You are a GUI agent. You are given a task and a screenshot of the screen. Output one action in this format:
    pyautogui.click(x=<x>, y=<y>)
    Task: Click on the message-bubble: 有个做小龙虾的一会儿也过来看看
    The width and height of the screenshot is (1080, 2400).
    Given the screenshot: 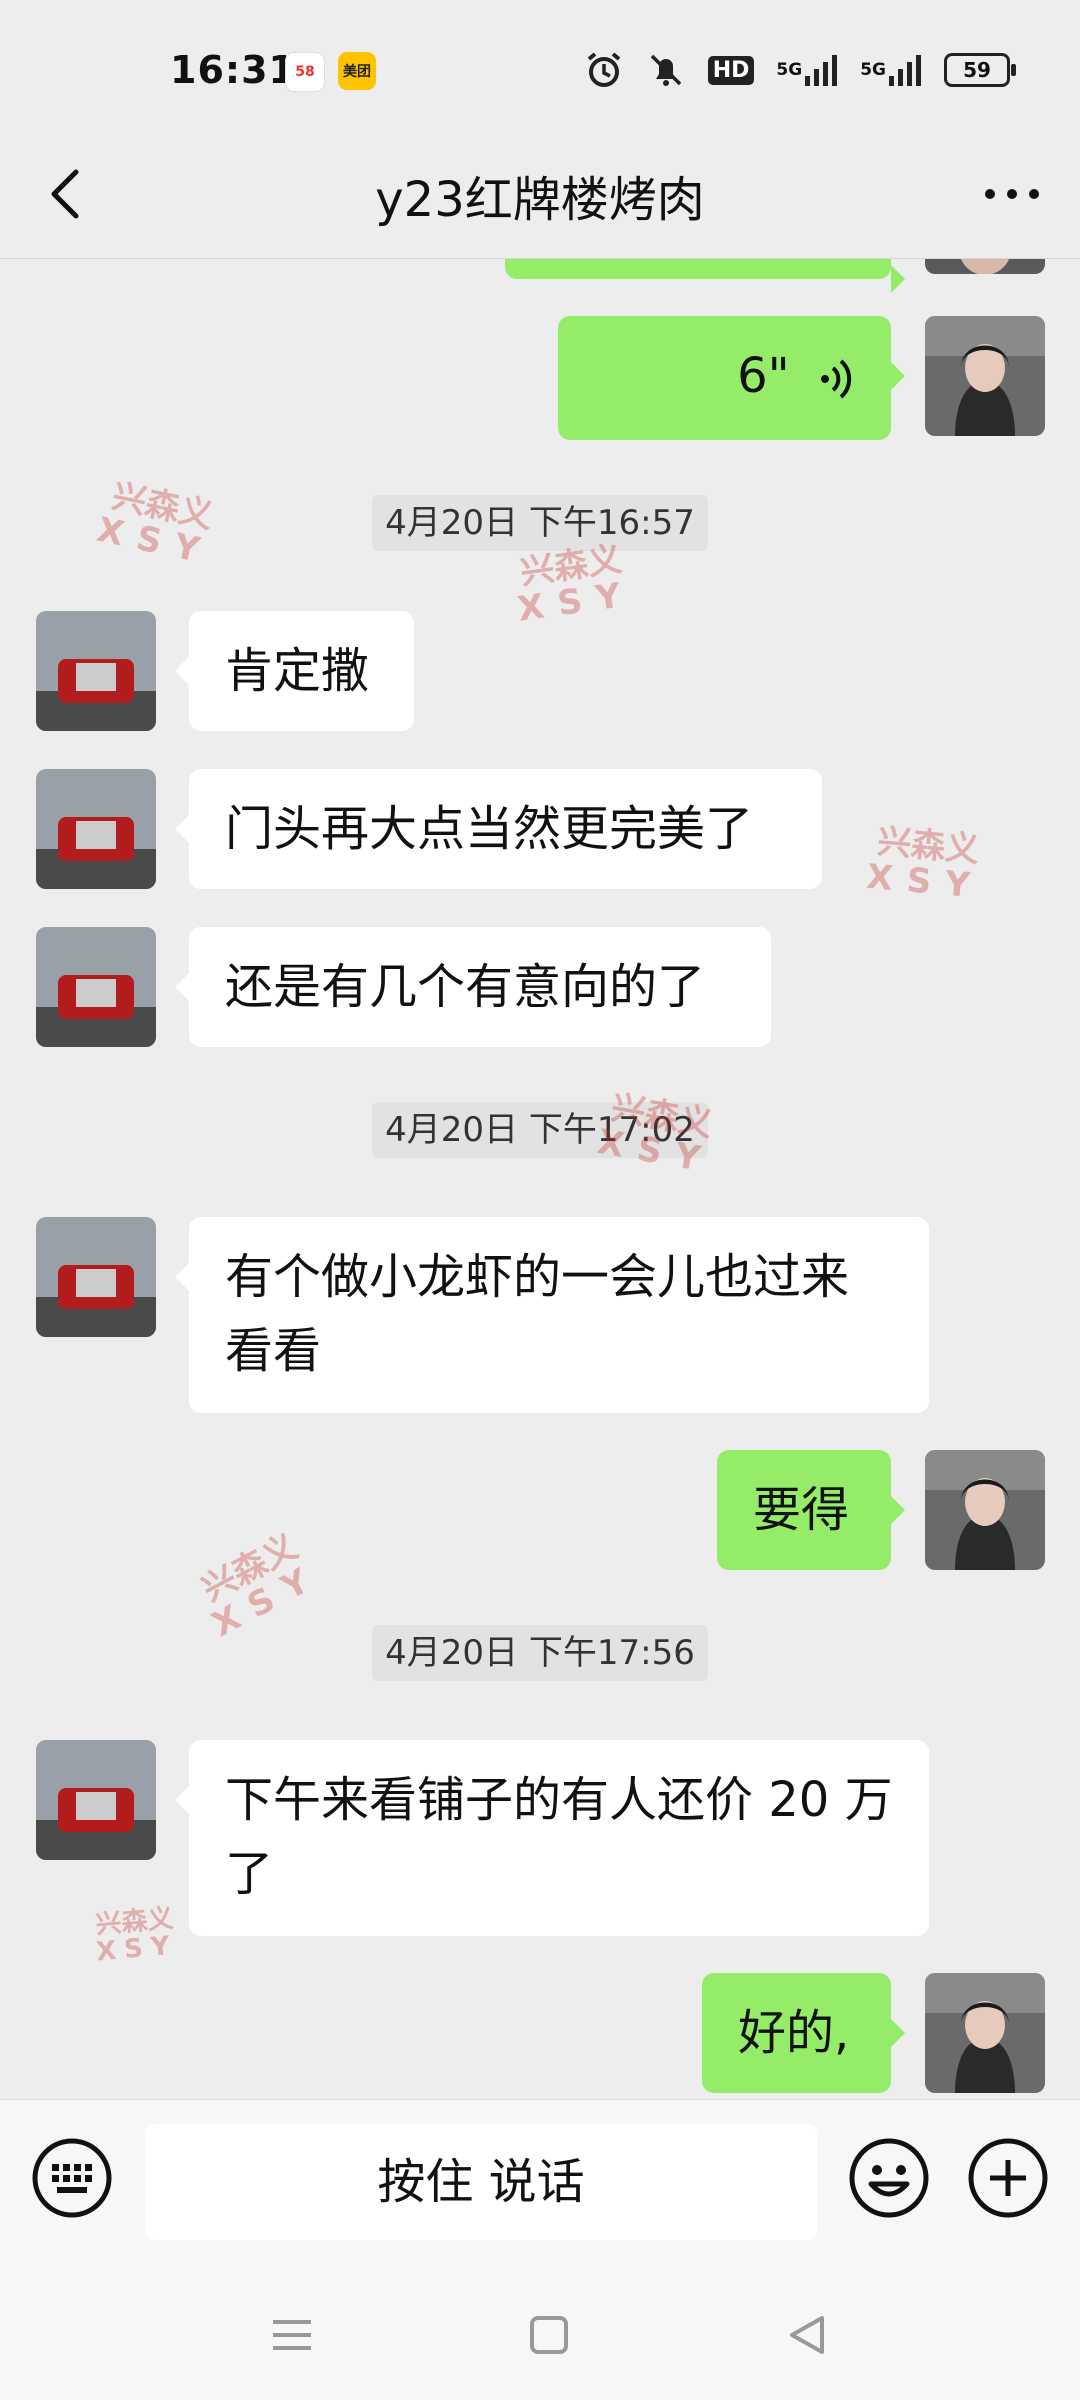 What is the action you would take?
    pyautogui.click(x=552, y=1315)
    